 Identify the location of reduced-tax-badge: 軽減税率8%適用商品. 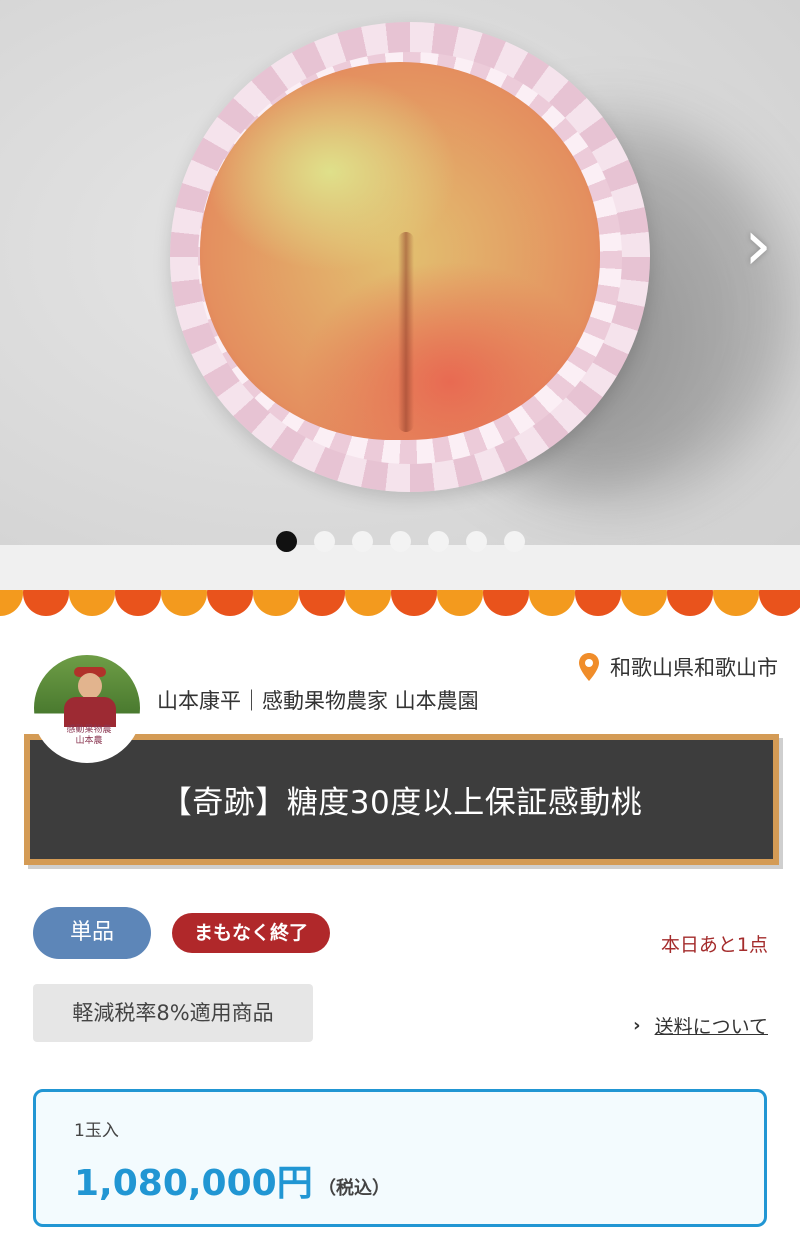
(173, 1013).